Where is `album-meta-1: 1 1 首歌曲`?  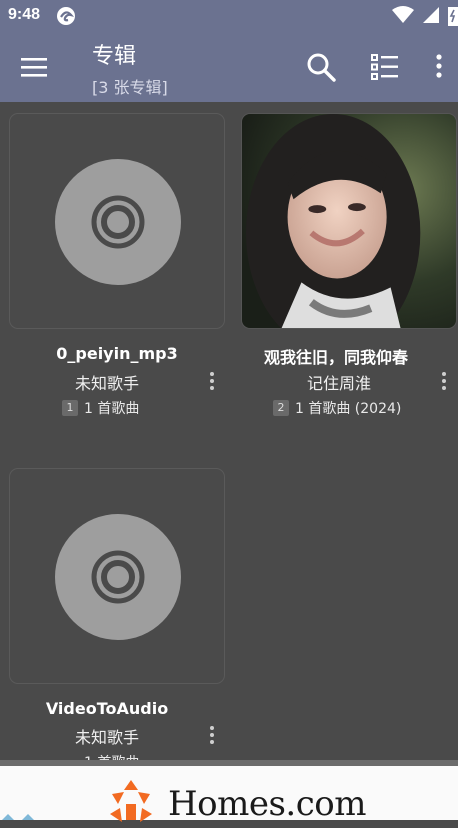
album-meta-1: 1 1 首歌曲 is located at coordinates (100, 408).